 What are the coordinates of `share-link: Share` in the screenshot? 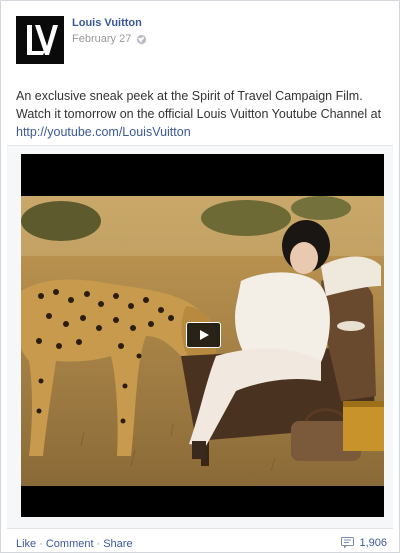 It's located at (117, 544).